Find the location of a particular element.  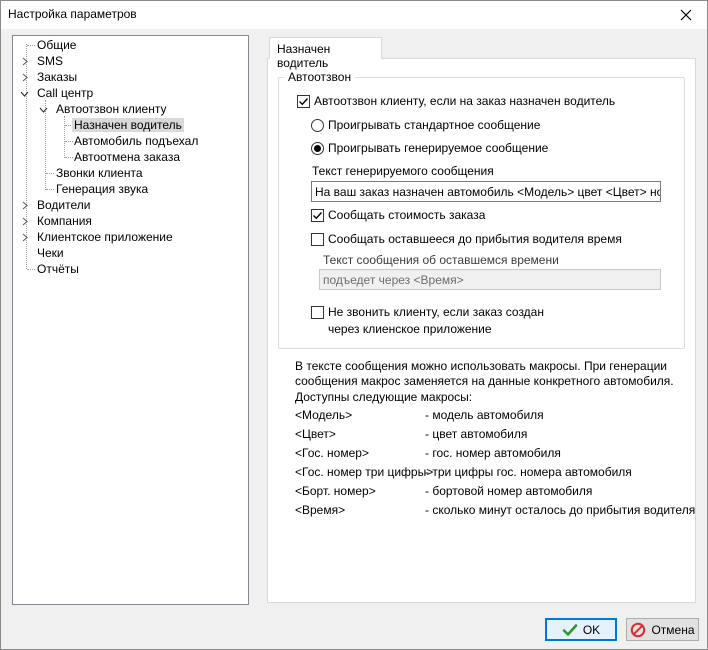

radio-generated-message: Проигрывать генерируемое сообщение is located at coordinates (429, 148).